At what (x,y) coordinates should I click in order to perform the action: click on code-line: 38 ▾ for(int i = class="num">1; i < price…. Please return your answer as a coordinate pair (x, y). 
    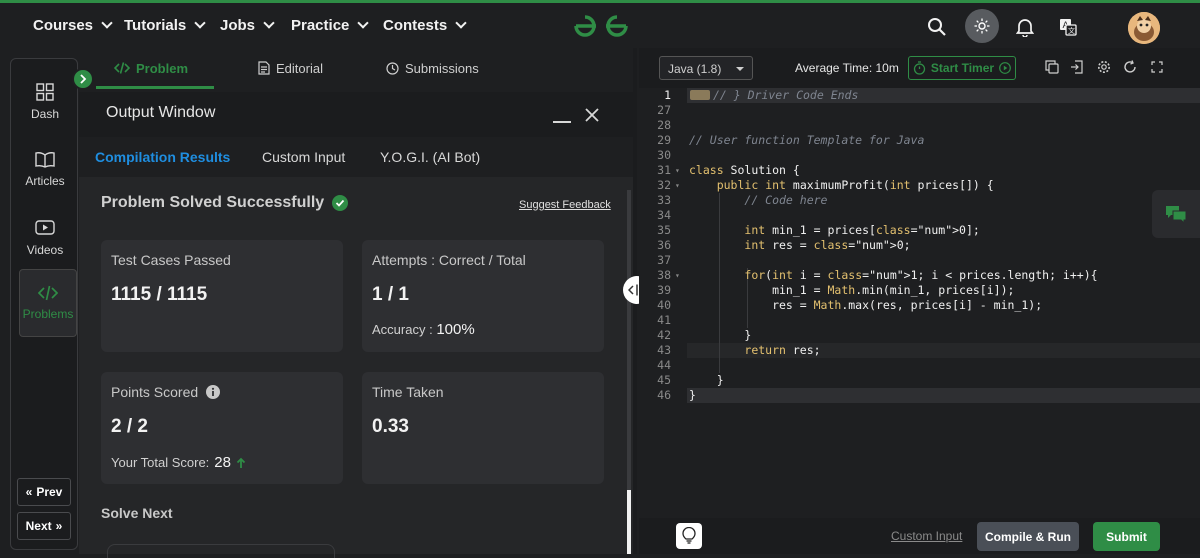
    Looking at the image, I should click on (919, 275).